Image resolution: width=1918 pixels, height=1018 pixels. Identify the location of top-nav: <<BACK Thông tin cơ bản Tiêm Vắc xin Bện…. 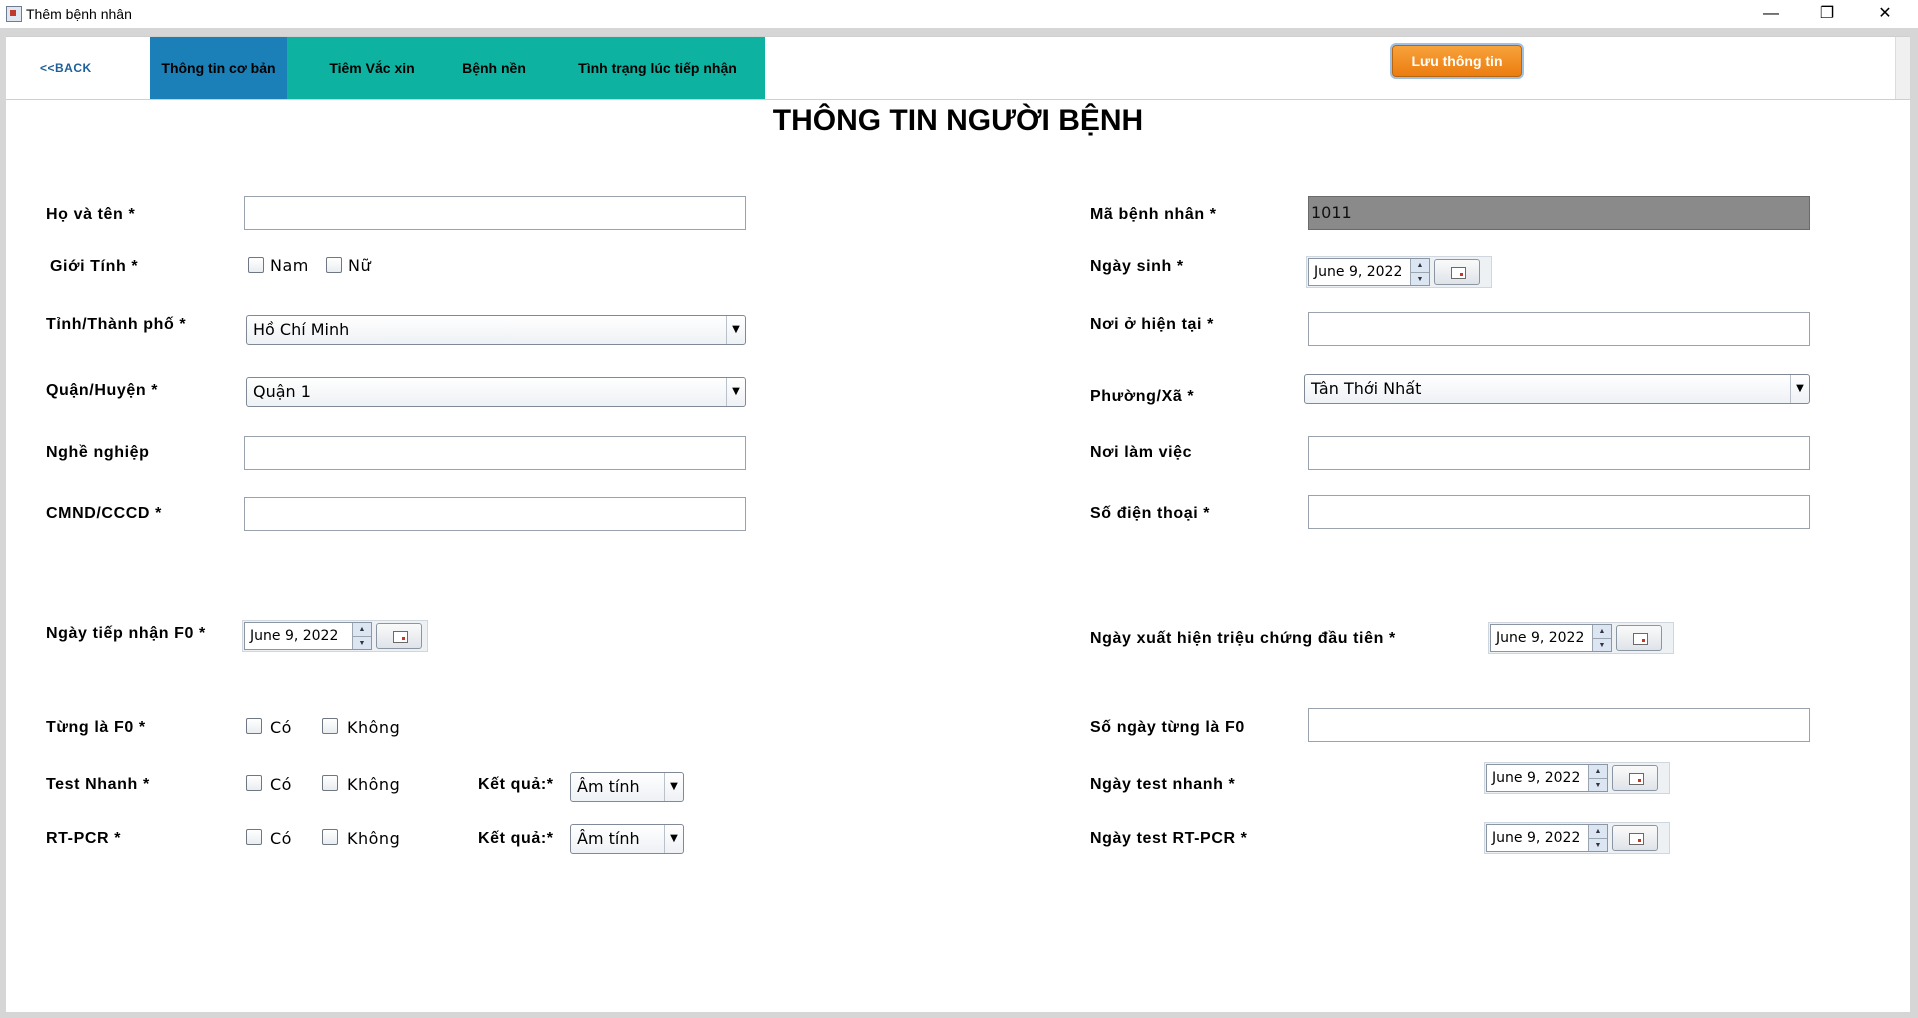
(958, 68).